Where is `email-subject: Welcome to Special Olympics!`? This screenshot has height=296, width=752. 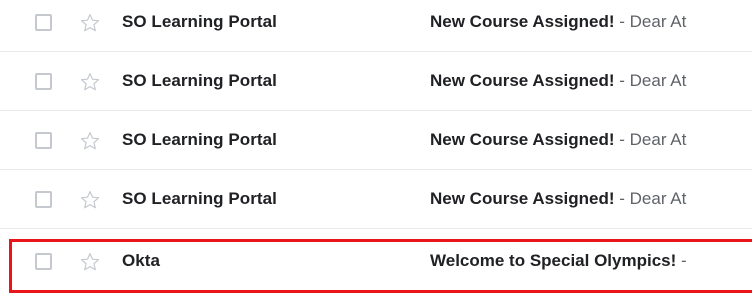
email-subject: Welcome to Special Olympics! is located at coordinates (553, 260).